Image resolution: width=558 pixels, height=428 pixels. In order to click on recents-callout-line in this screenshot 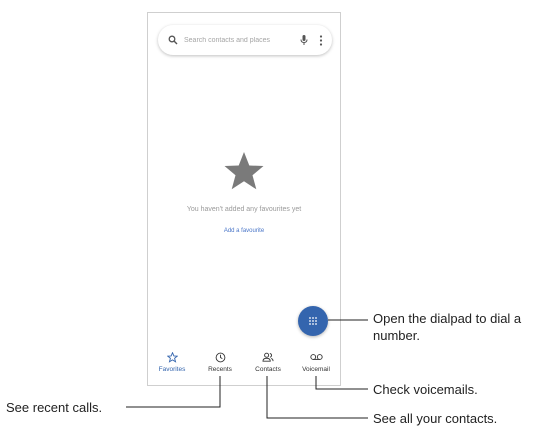, I will do `click(173, 392)`.